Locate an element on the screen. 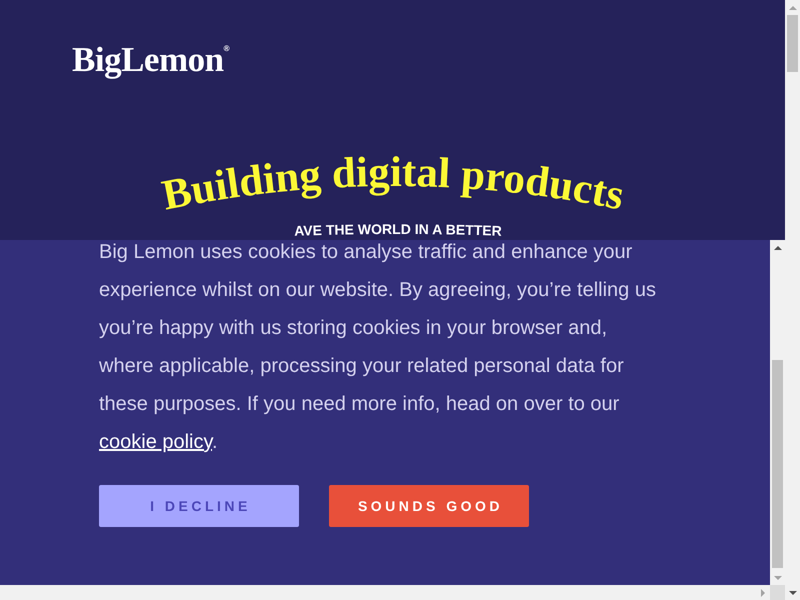 This screenshot has width=800, height=600. logo: BigLemon$^{®}$ is located at coordinates (150, 61).